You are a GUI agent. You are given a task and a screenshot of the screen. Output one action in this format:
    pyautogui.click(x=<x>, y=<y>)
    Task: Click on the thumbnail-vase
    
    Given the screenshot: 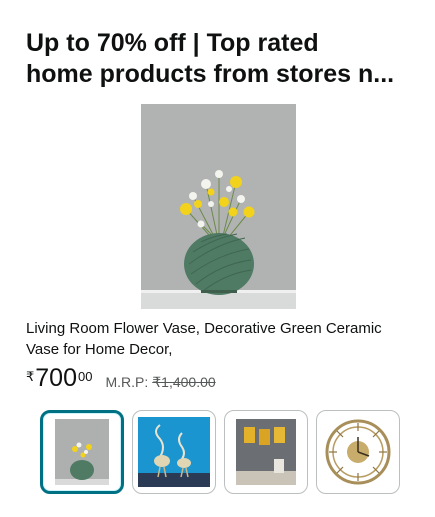 What is the action you would take?
    pyautogui.click(x=82, y=452)
    